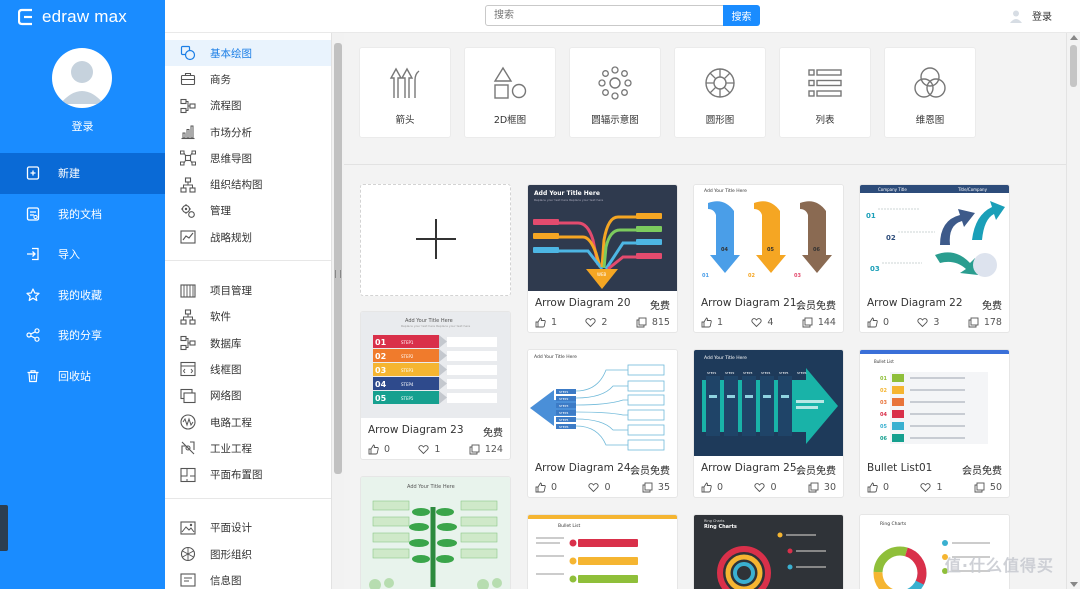  What do you see at coordinates (248, 528) in the screenshot?
I see `category-graphic-design: 平面设计` at bounding box center [248, 528].